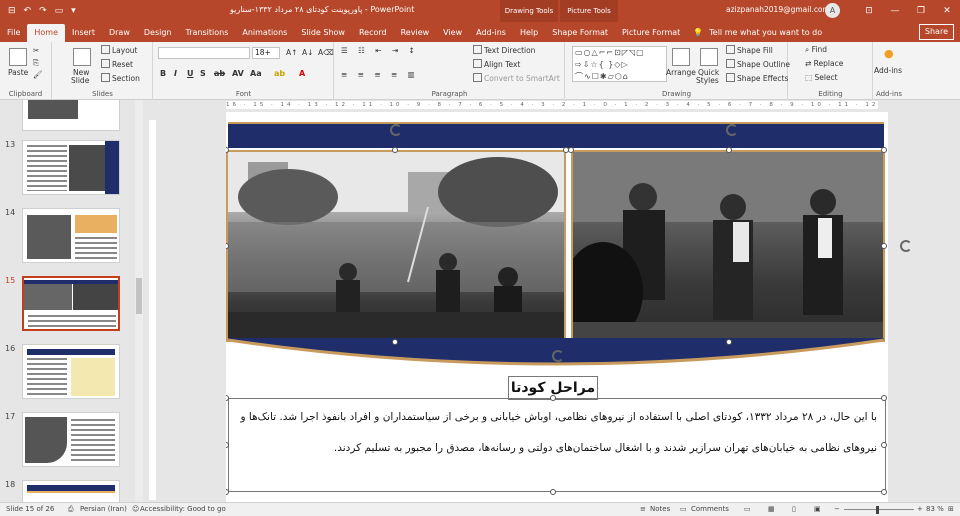  I want to click on tab-view: View, so click(452, 33).